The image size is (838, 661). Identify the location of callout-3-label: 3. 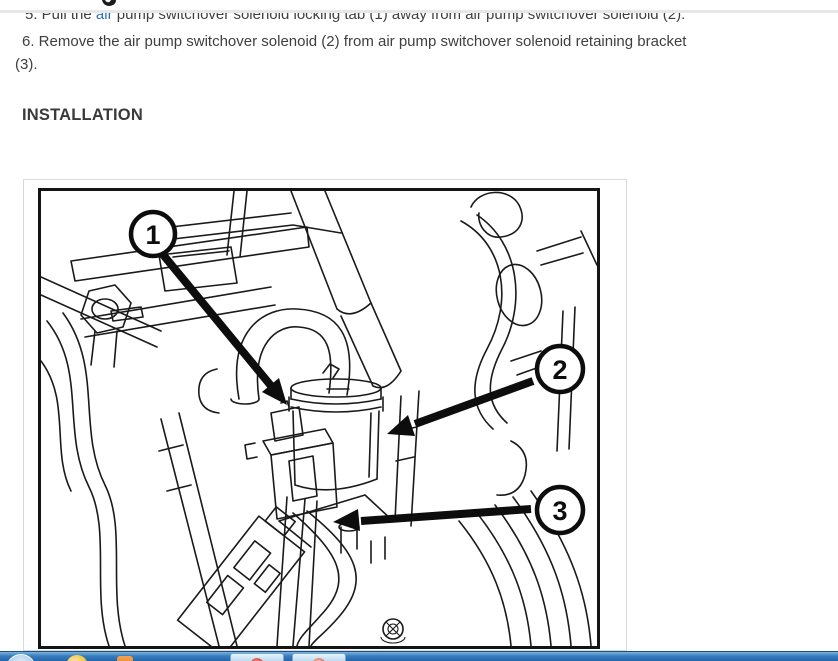
(559, 511).